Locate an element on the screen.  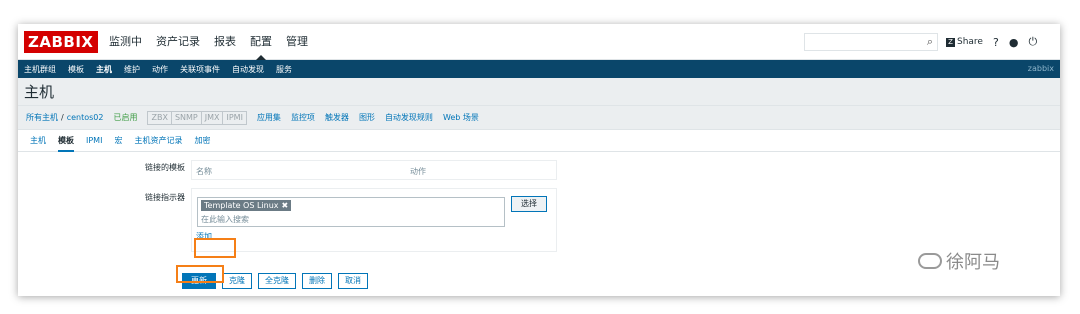
link-items: 监控项 is located at coordinates (303, 117).